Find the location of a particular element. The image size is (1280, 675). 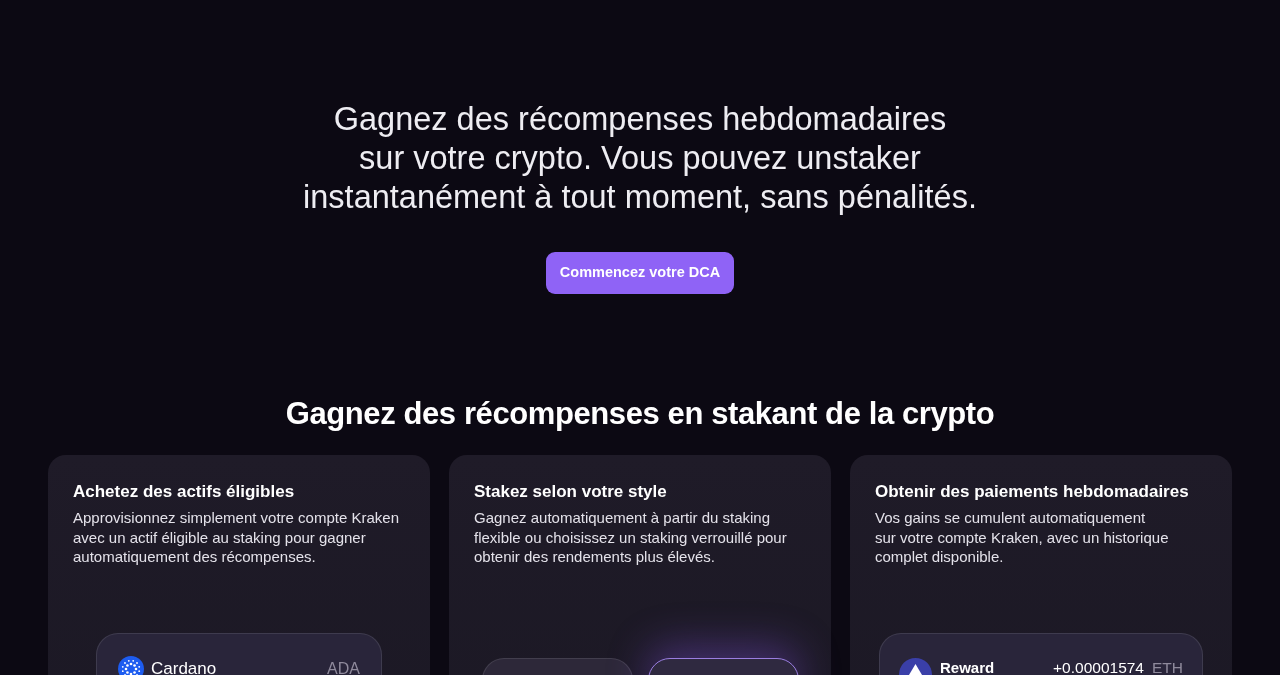

card-description: Vos gains se cumulent automatiquement sur votre compte Kraken, avec un historique complet disponible. is located at coordinates (1022, 537).